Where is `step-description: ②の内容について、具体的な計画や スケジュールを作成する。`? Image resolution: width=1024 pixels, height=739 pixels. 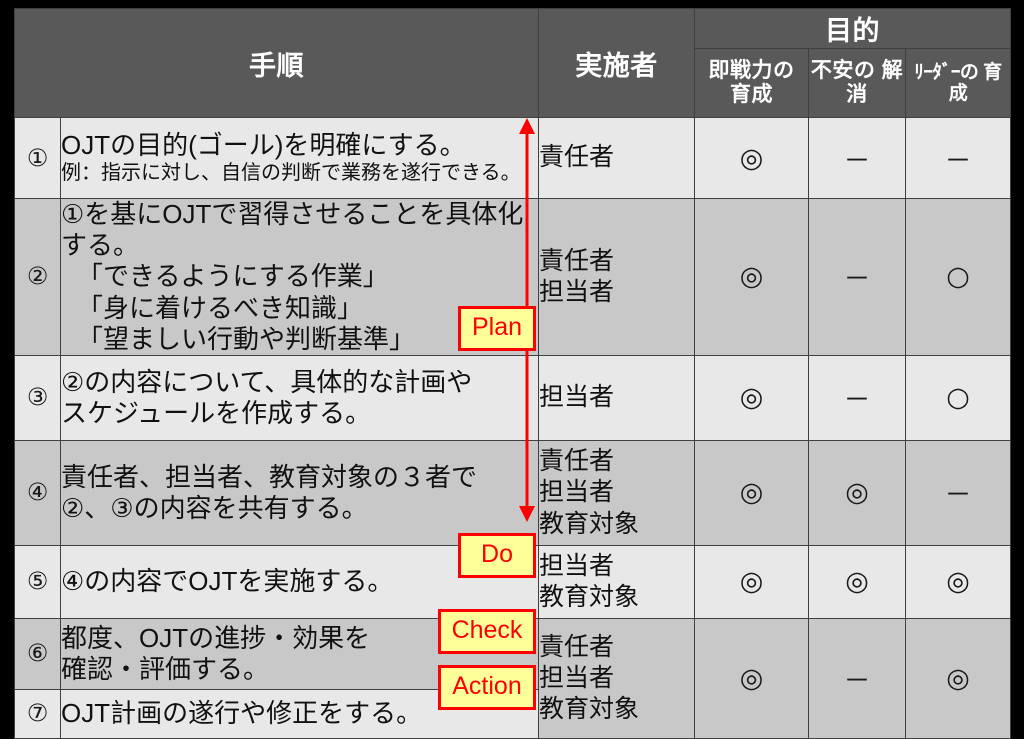 step-description: ②の内容について、具体的な計画や スケジュールを作成する。 is located at coordinates (299, 397).